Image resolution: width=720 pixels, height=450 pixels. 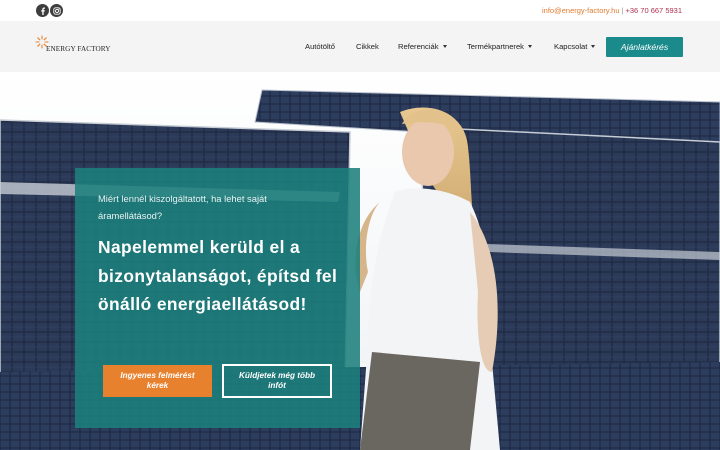 I want to click on more-info-button: Küldjetek még több infót, so click(x=277, y=381).